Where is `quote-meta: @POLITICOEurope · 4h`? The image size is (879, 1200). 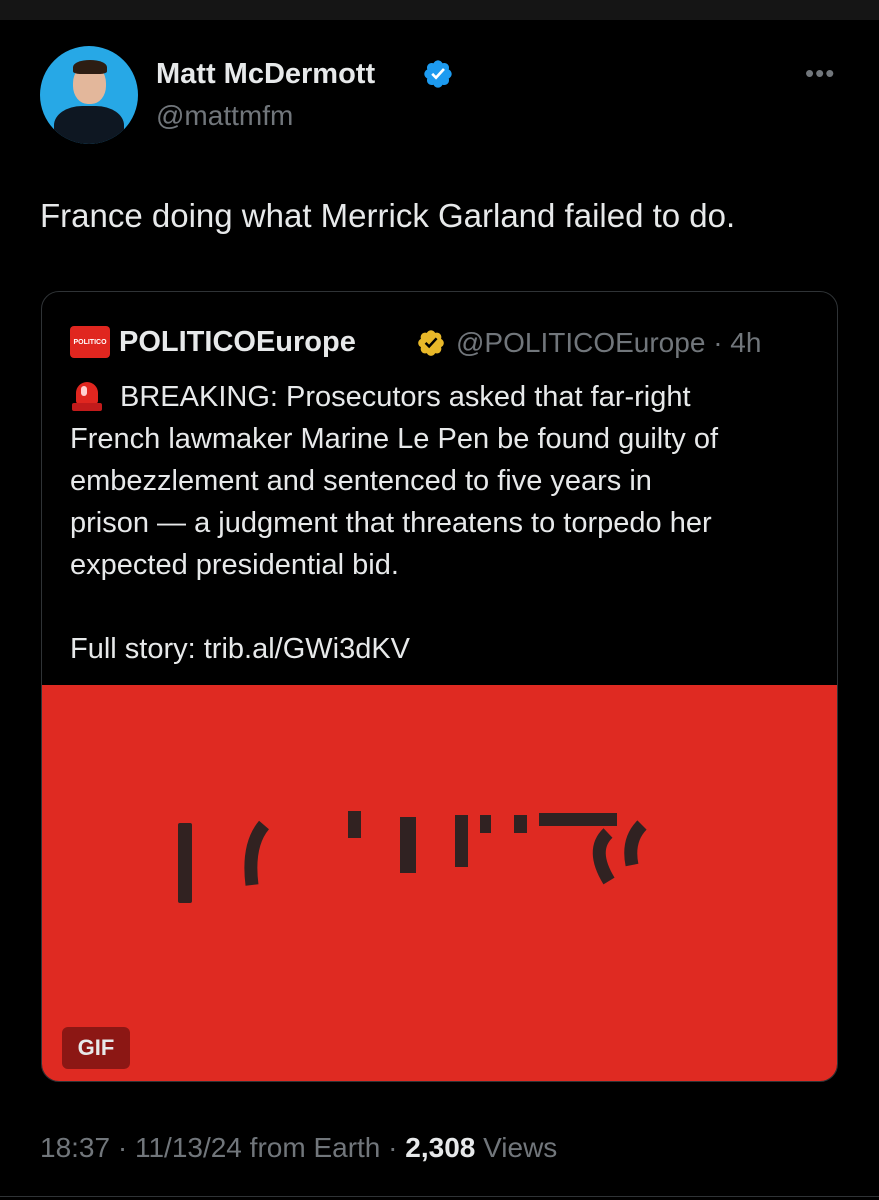
quote-meta: @POLITICOEurope · 4h is located at coordinates (608, 343).